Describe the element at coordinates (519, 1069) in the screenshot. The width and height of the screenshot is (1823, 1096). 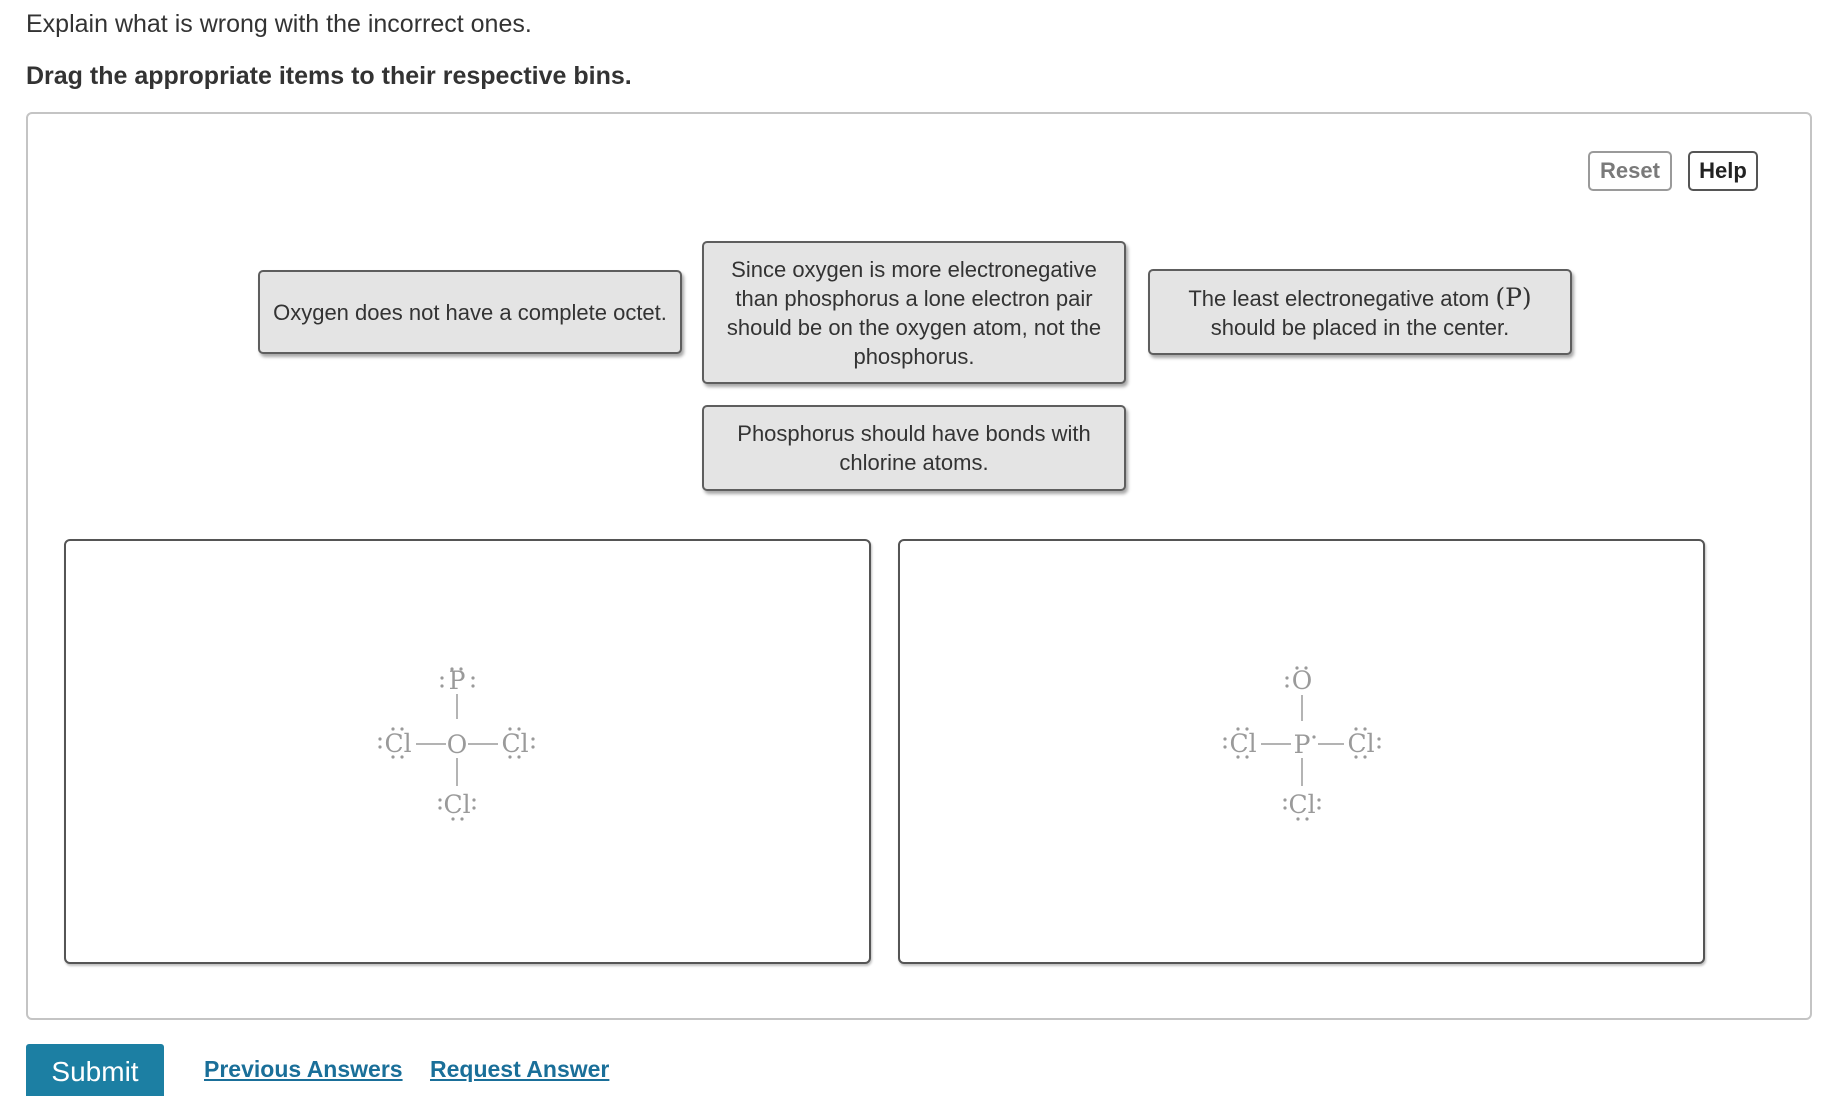
I see `request-answer-link: Request Answer` at that location.